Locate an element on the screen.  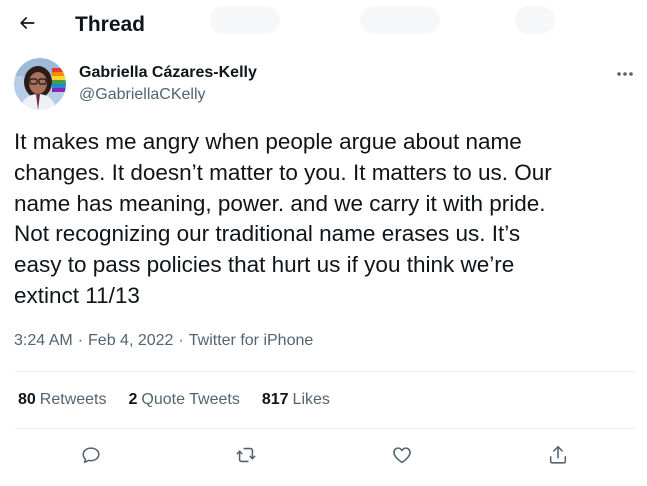
retweets-stat: 80 Retweets is located at coordinates (62, 400).